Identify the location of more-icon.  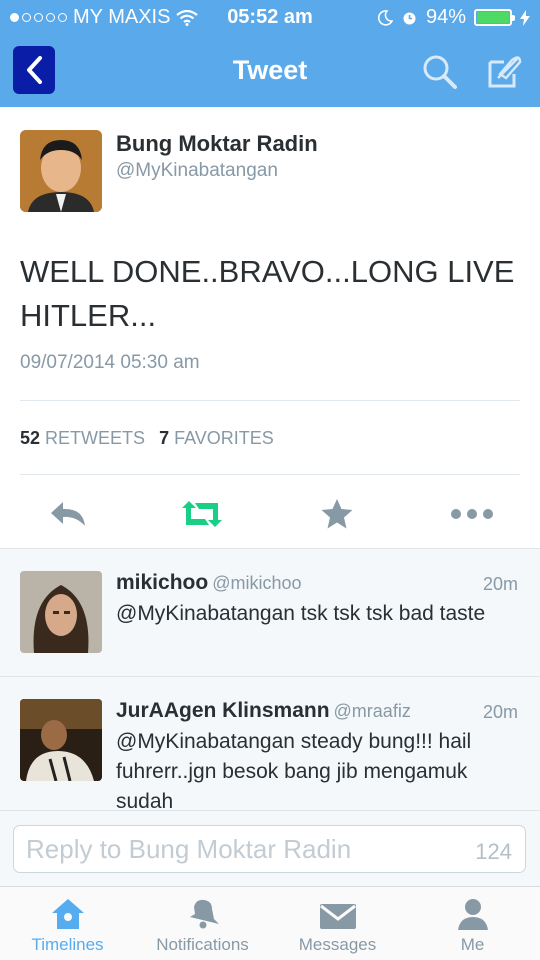
(472, 514).